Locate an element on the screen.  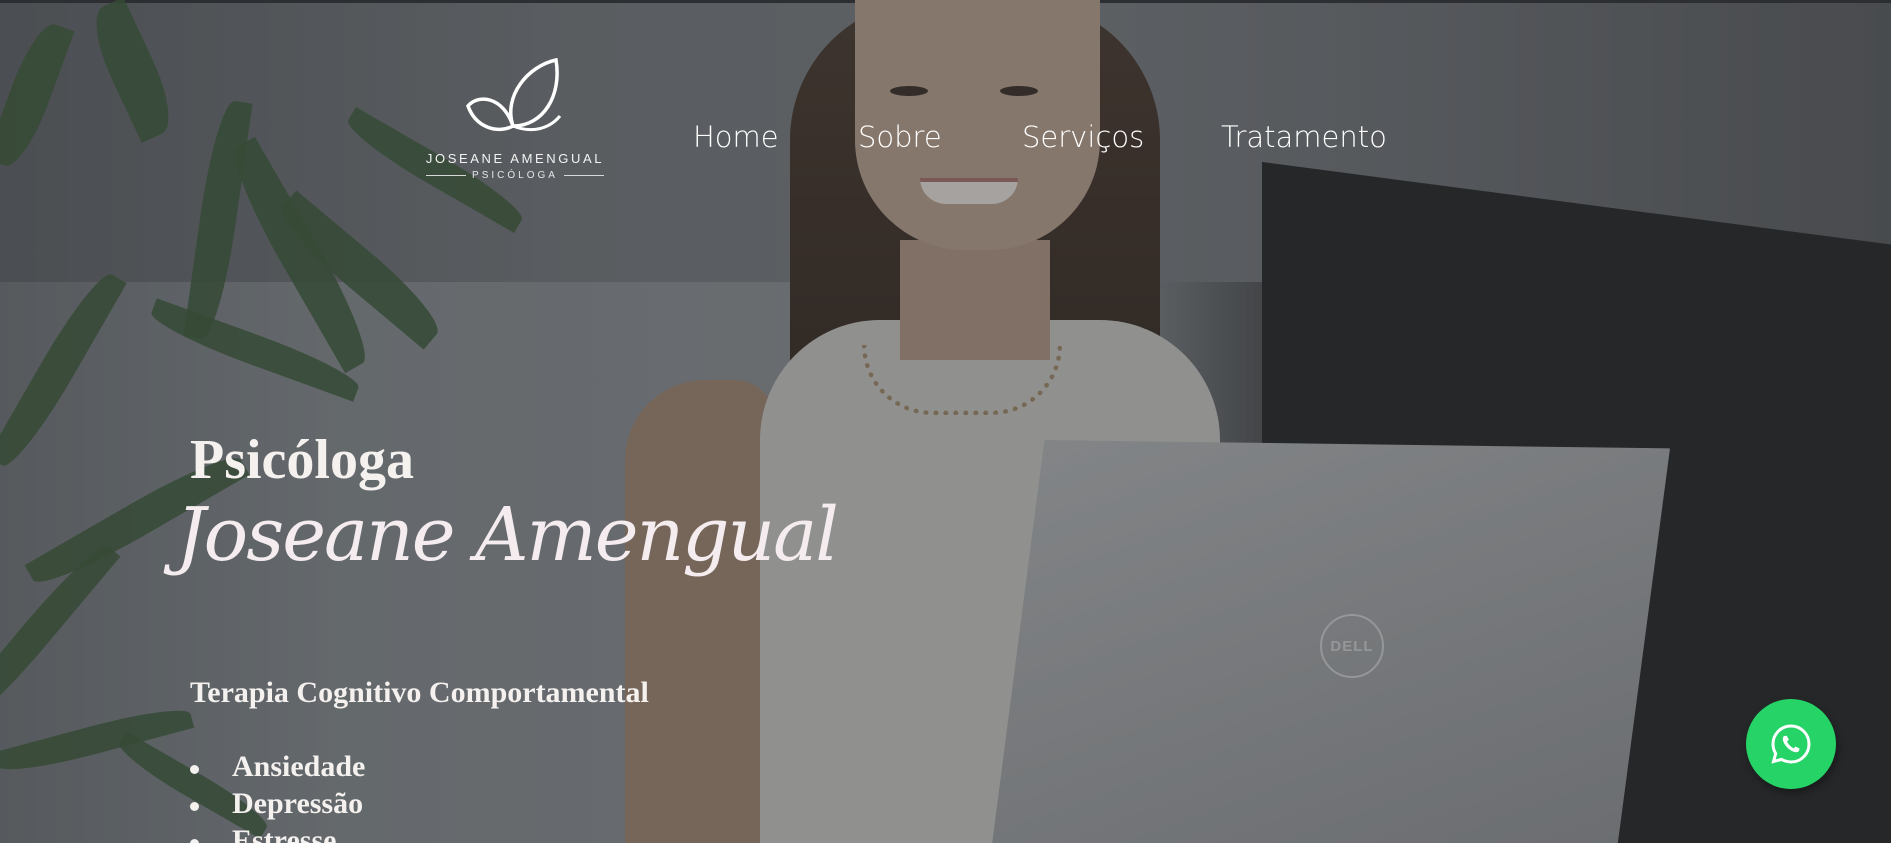
hero-subtitle: Terapia Cognitivo Comportamental is located at coordinates (419, 692).